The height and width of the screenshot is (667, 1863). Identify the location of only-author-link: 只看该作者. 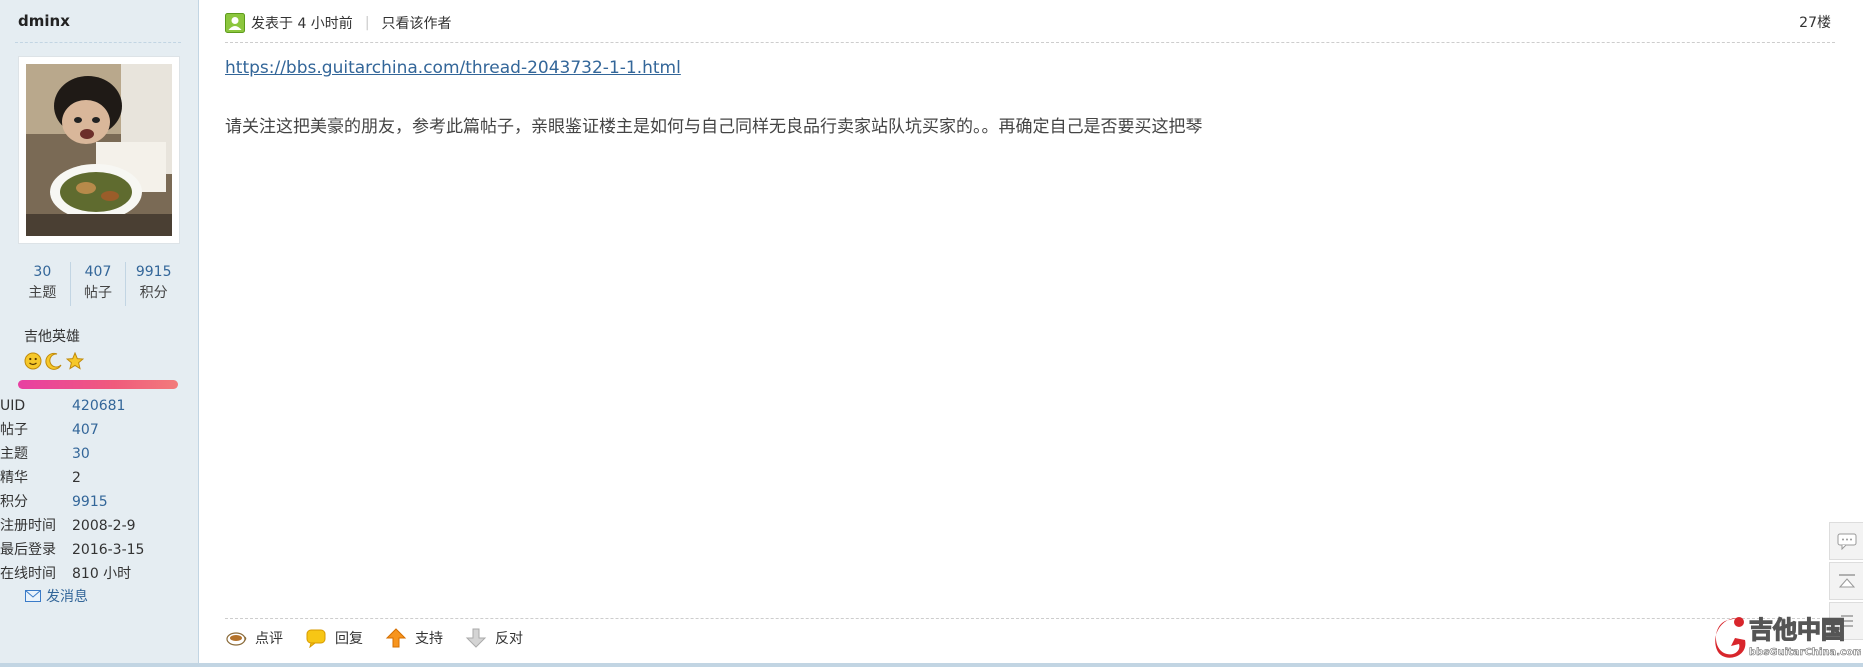
(417, 23).